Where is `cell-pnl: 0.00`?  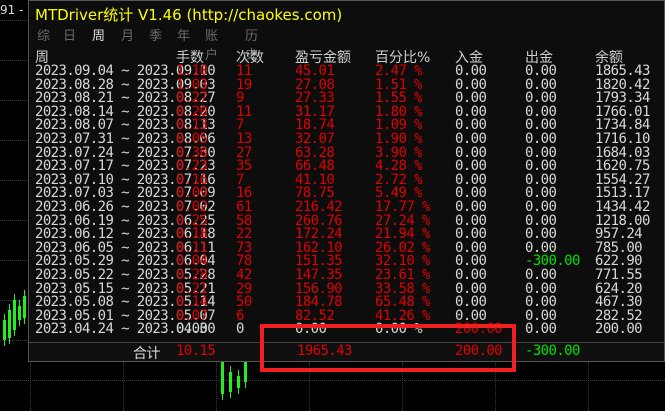 cell-pnl: 0.00 is located at coordinates (311, 329).